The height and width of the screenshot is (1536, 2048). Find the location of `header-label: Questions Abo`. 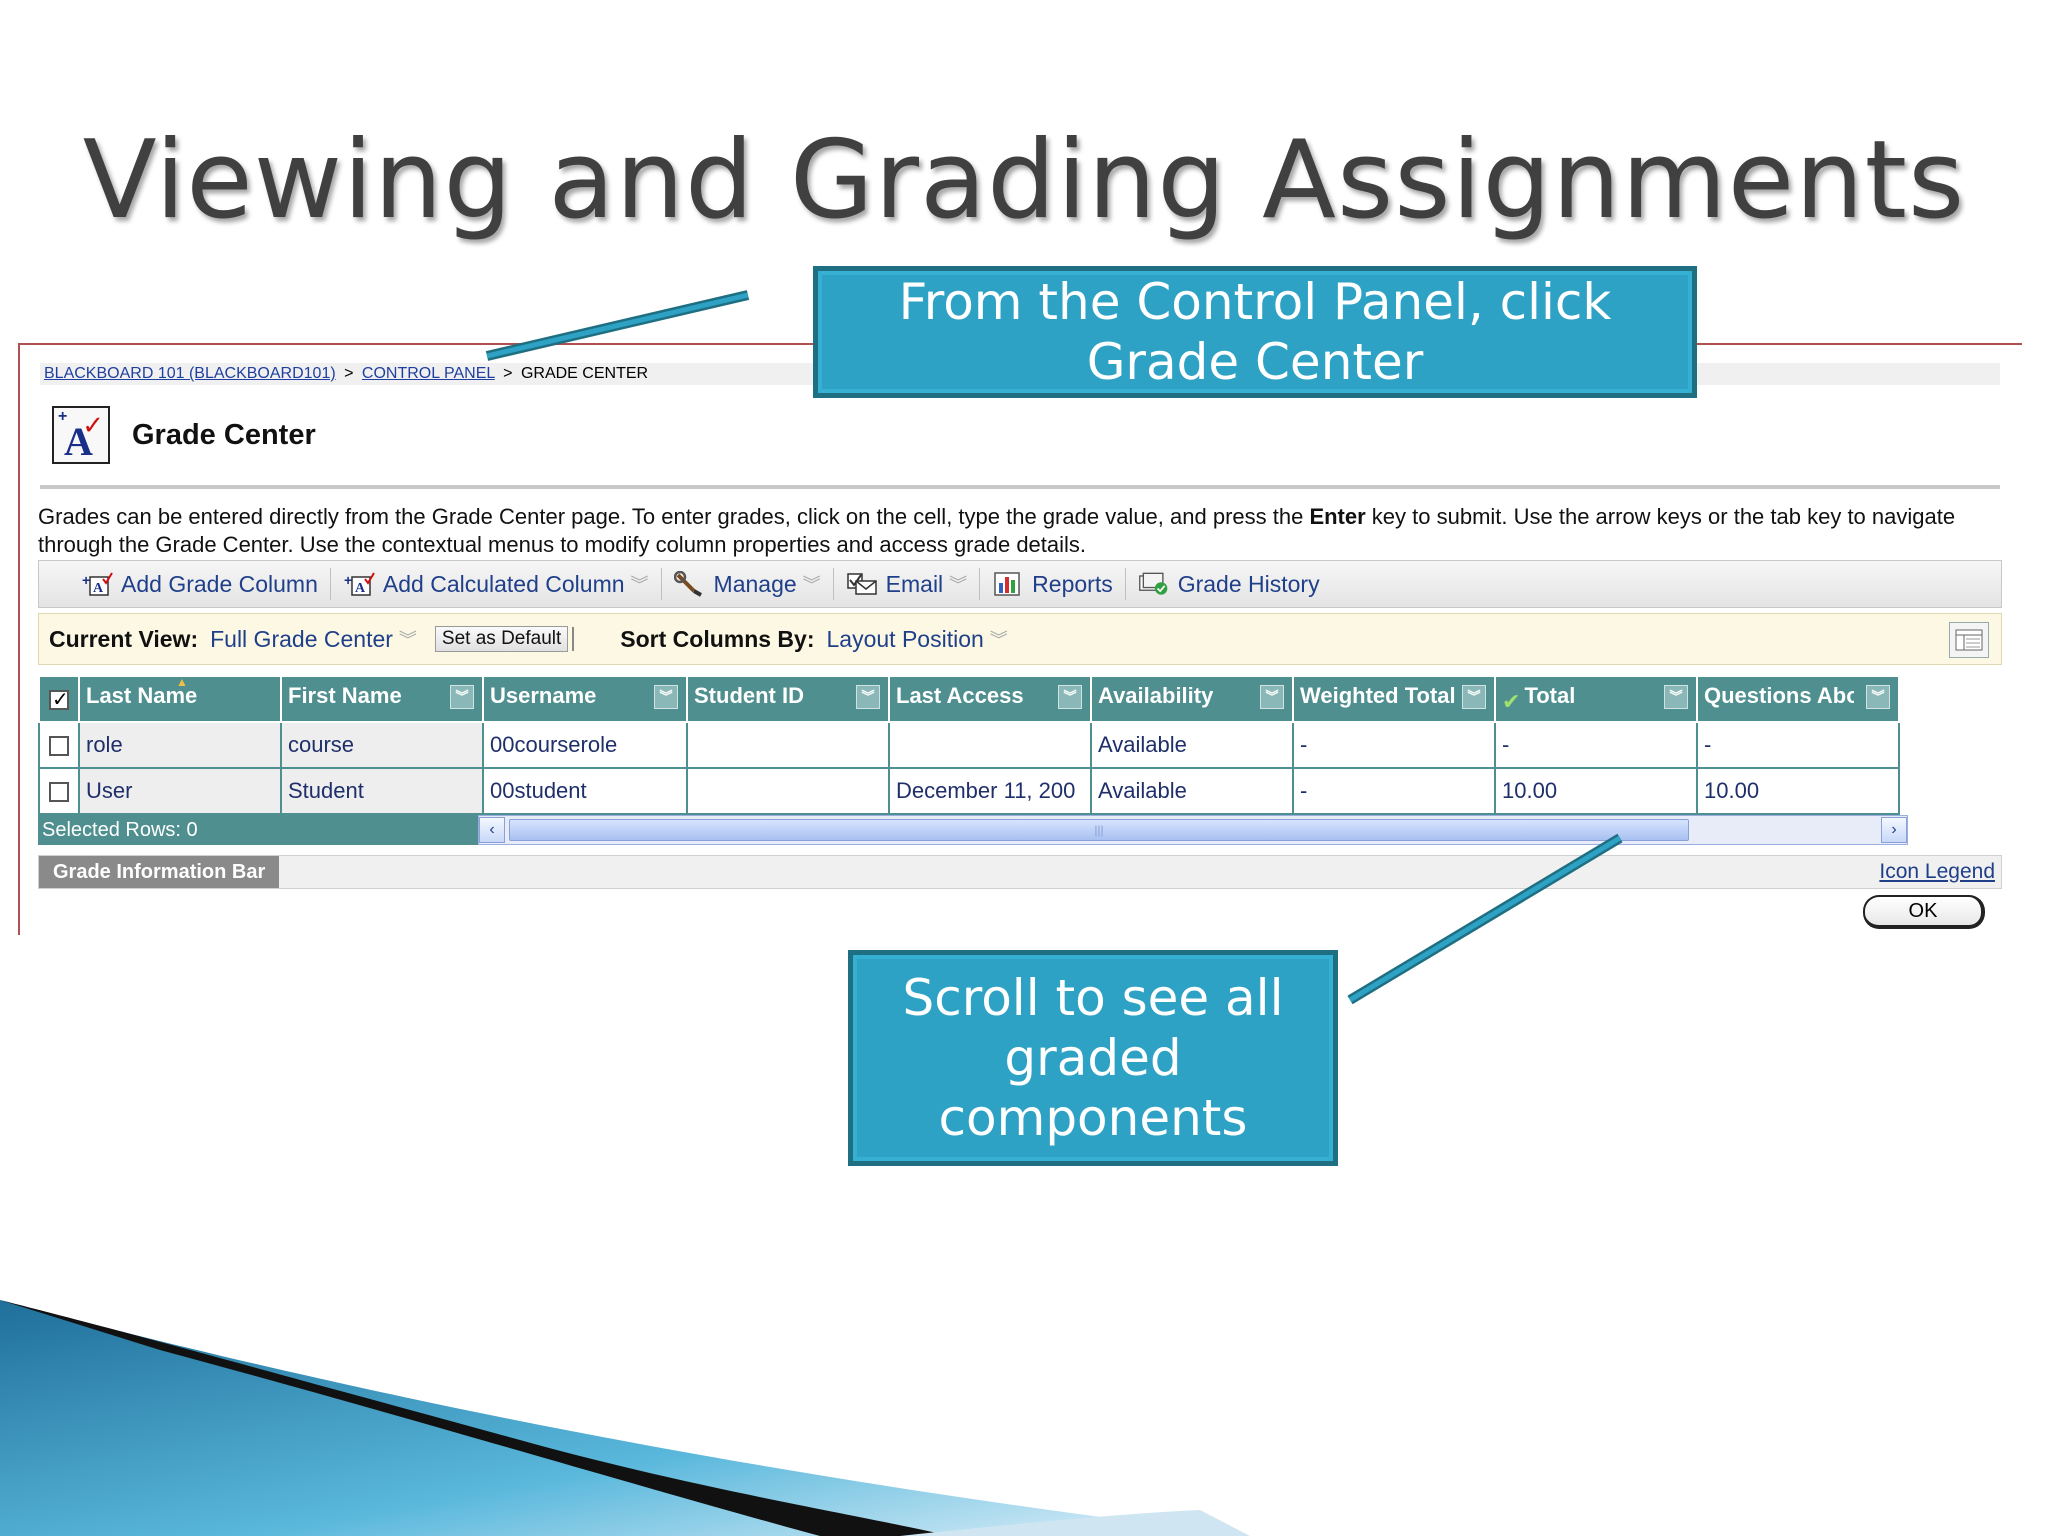

header-label: Questions Abo is located at coordinates (1779, 695).